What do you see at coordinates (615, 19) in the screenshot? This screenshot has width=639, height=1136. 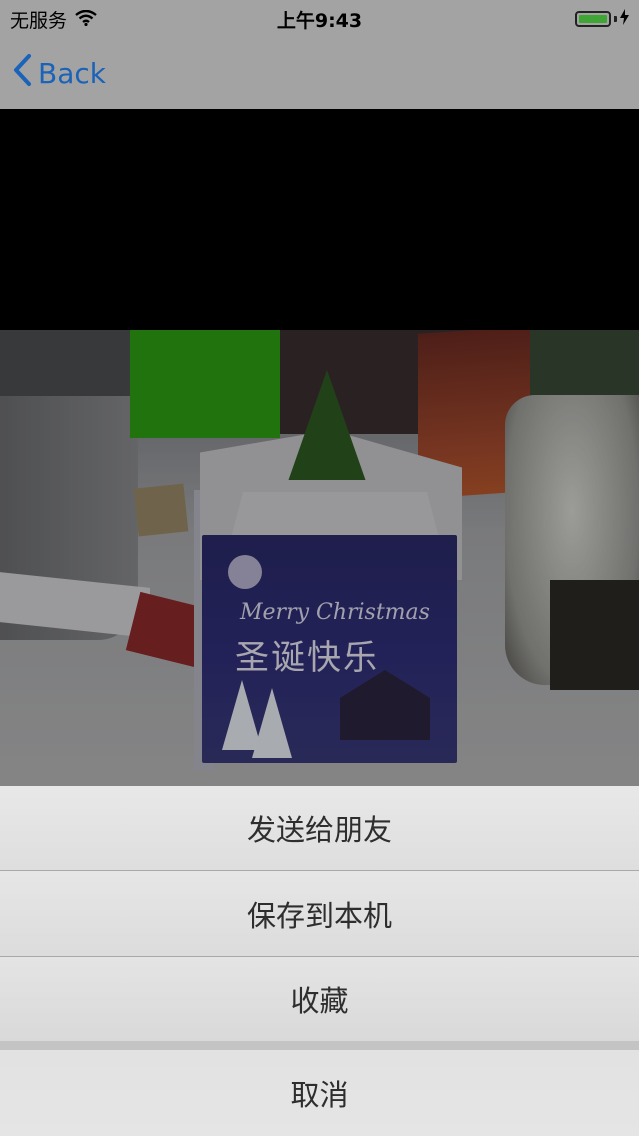 I see `battery-tip` at bounding box center [615, 19].